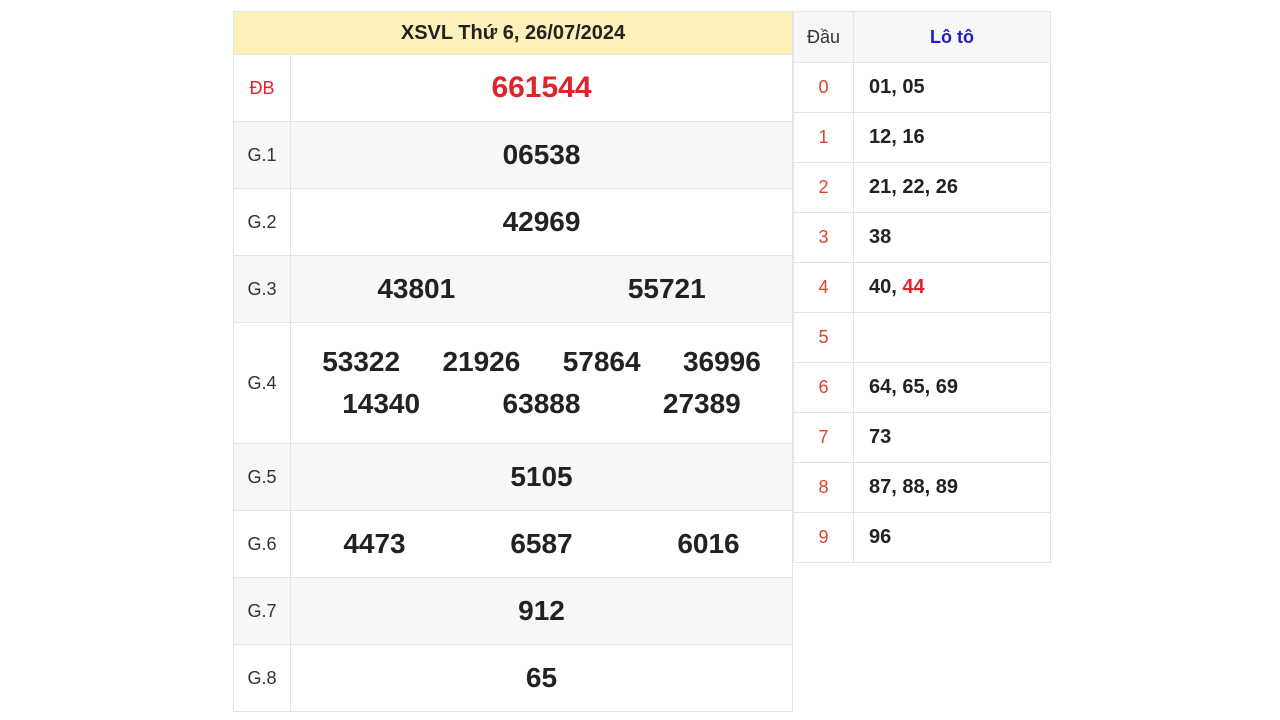 Image resolution: width=1280 pixels, height=720 pixels. I want to click on prize-number: 6587, so click(541, 543).